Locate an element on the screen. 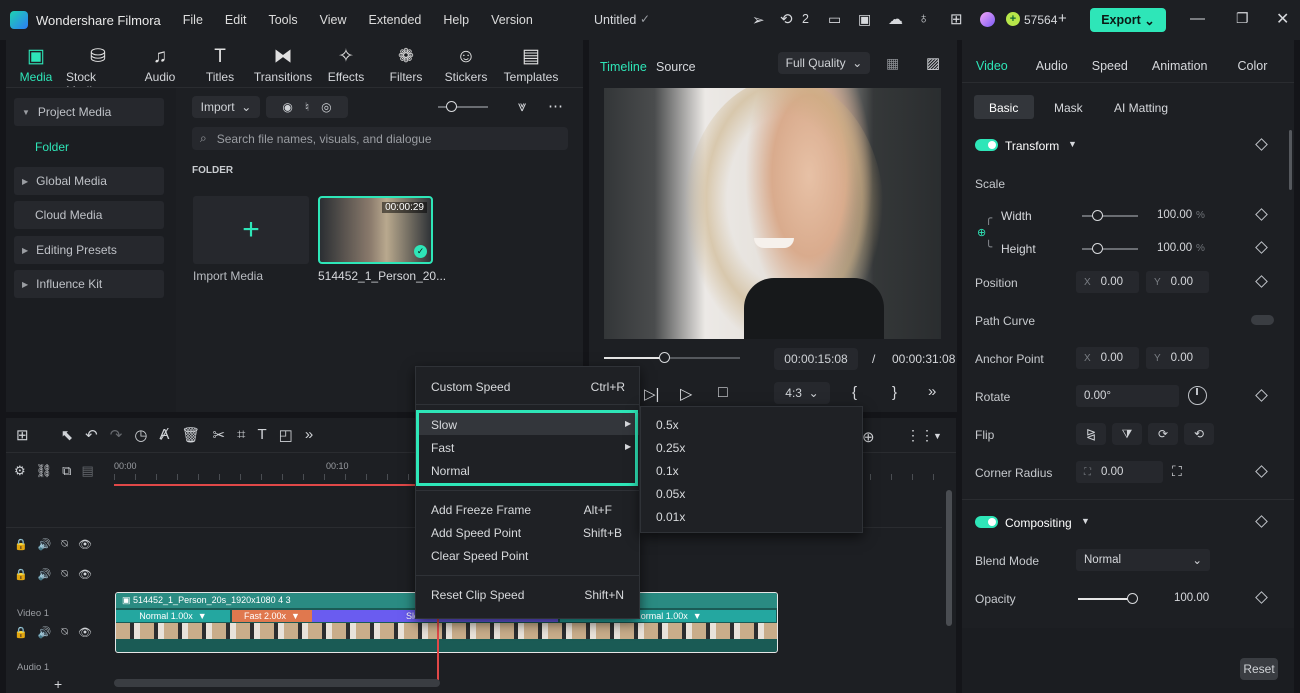  menu-edit: Edit is located at coordinates (236, 20).